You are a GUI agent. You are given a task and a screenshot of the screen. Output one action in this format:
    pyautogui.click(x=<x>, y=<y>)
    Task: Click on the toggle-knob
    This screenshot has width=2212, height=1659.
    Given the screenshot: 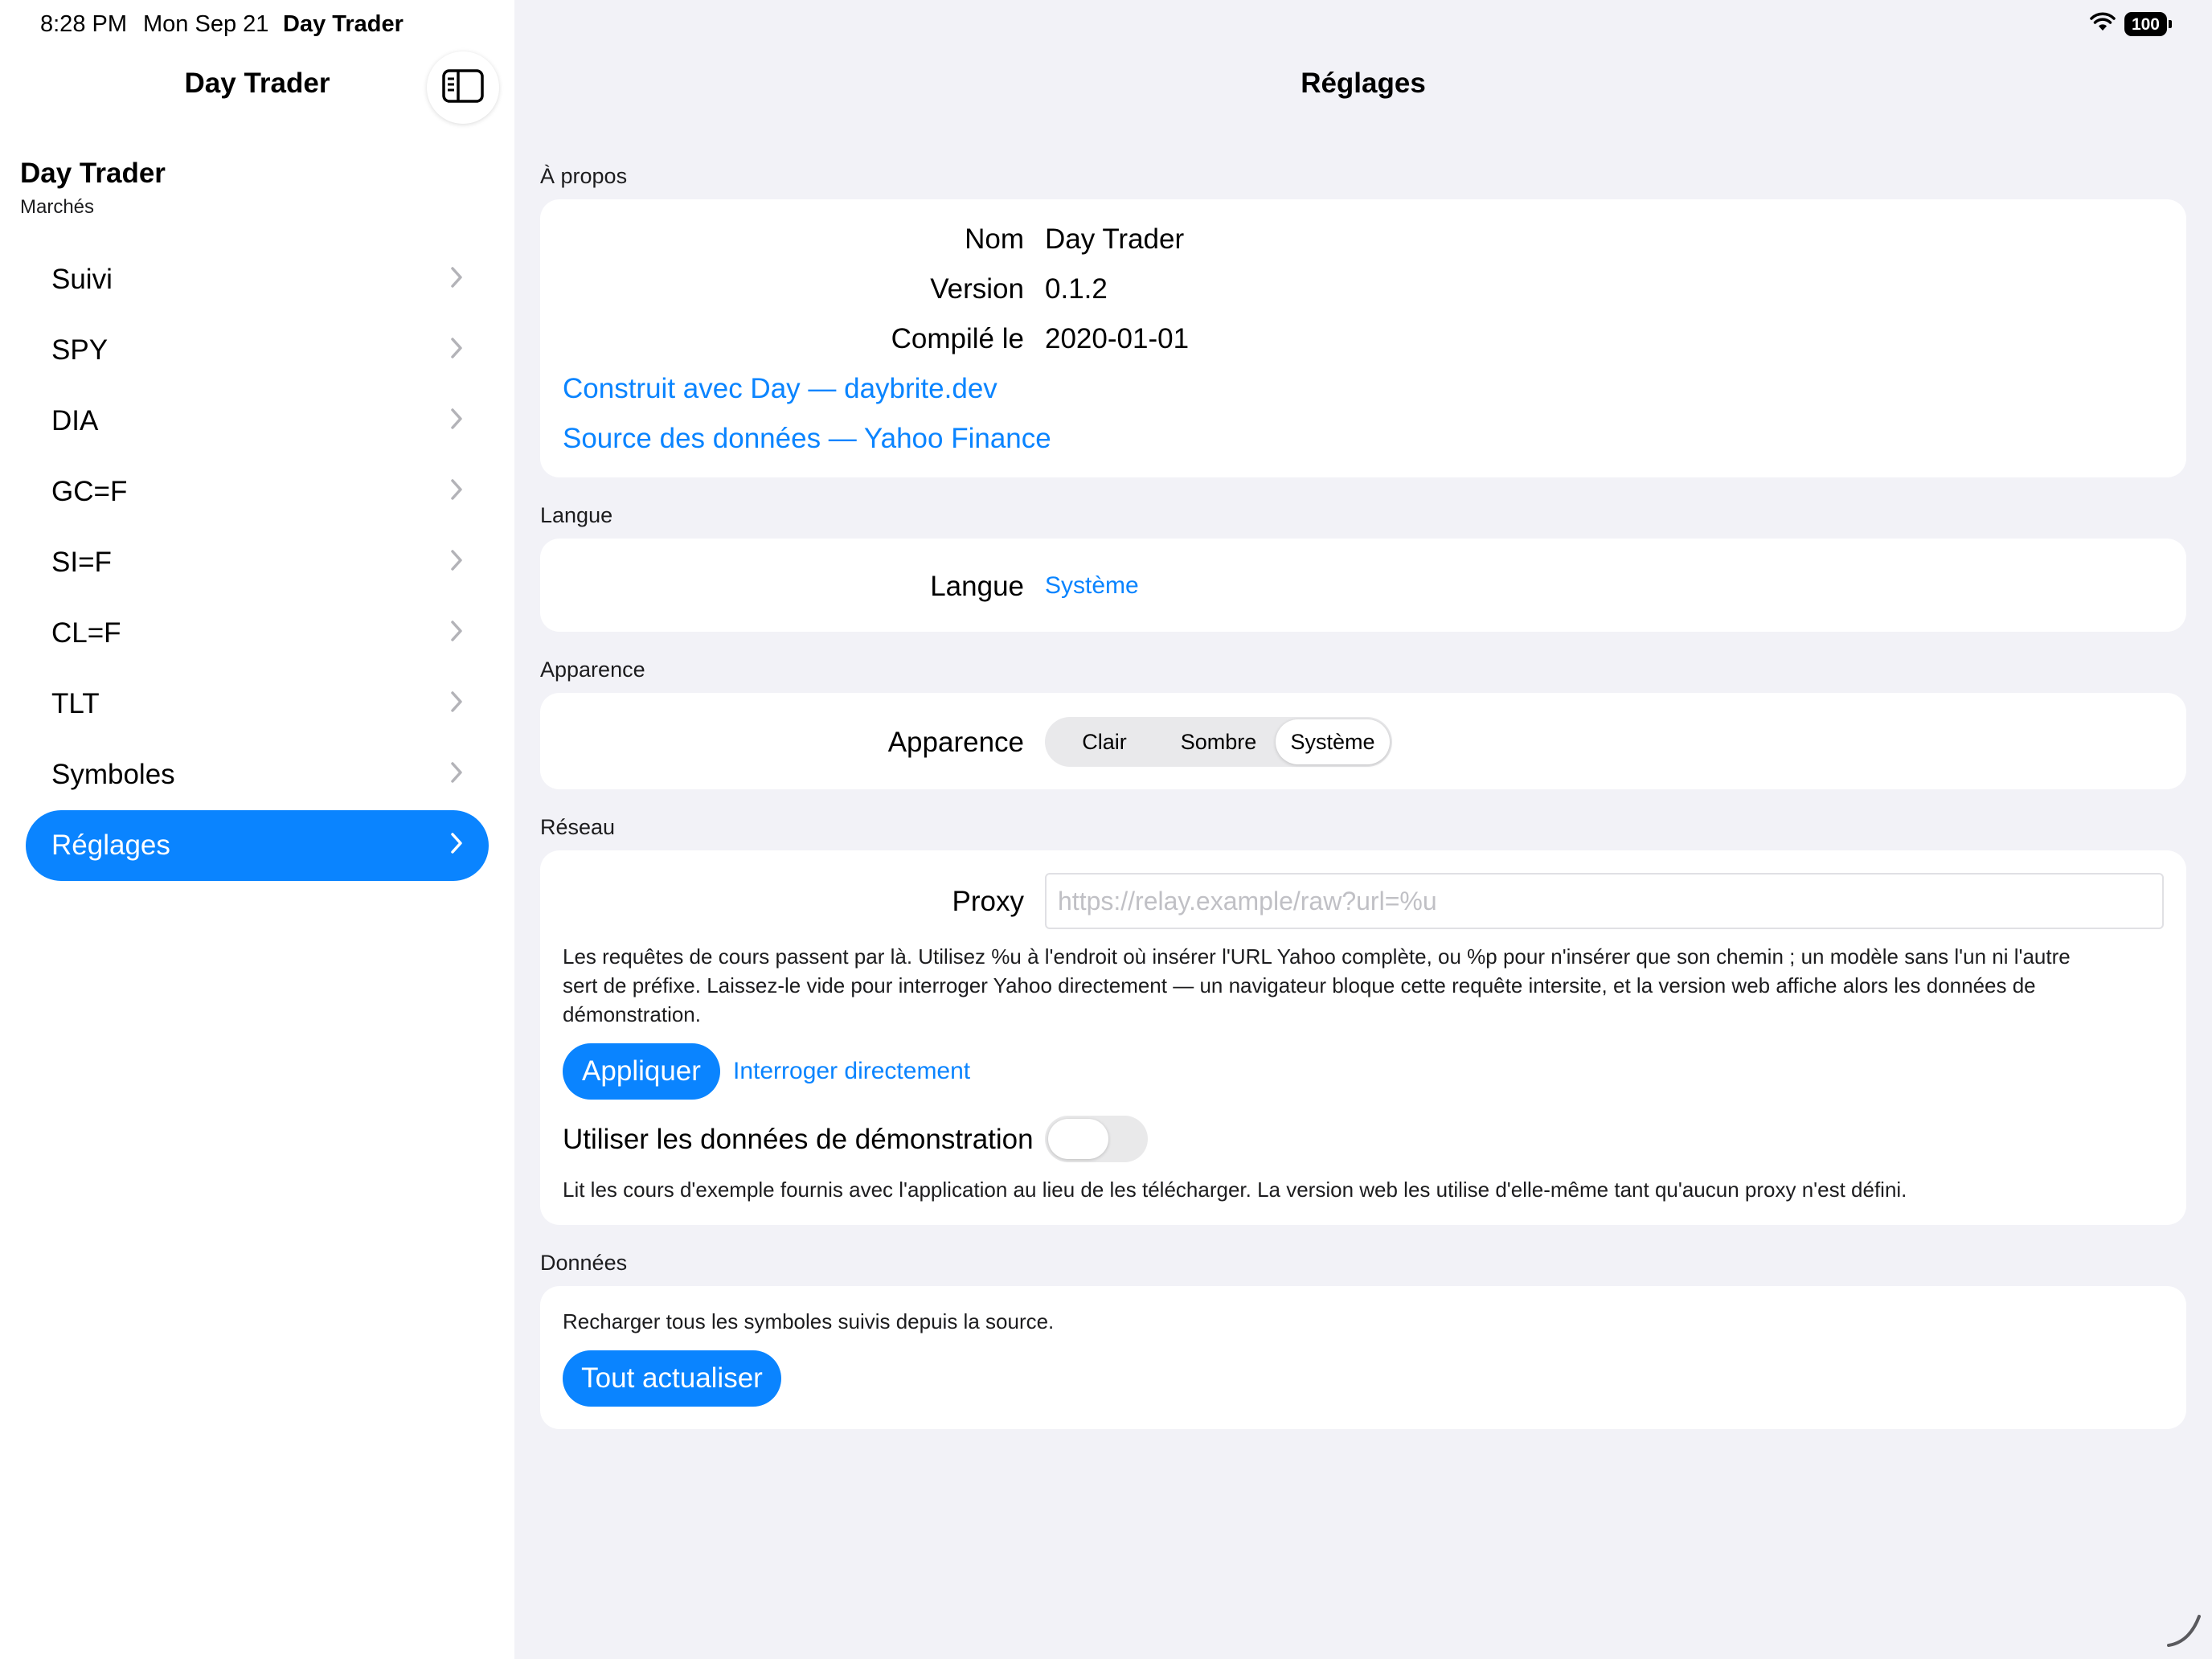 What is the action you would take?
    pyautogui.click(x=1078, y=1139)
    